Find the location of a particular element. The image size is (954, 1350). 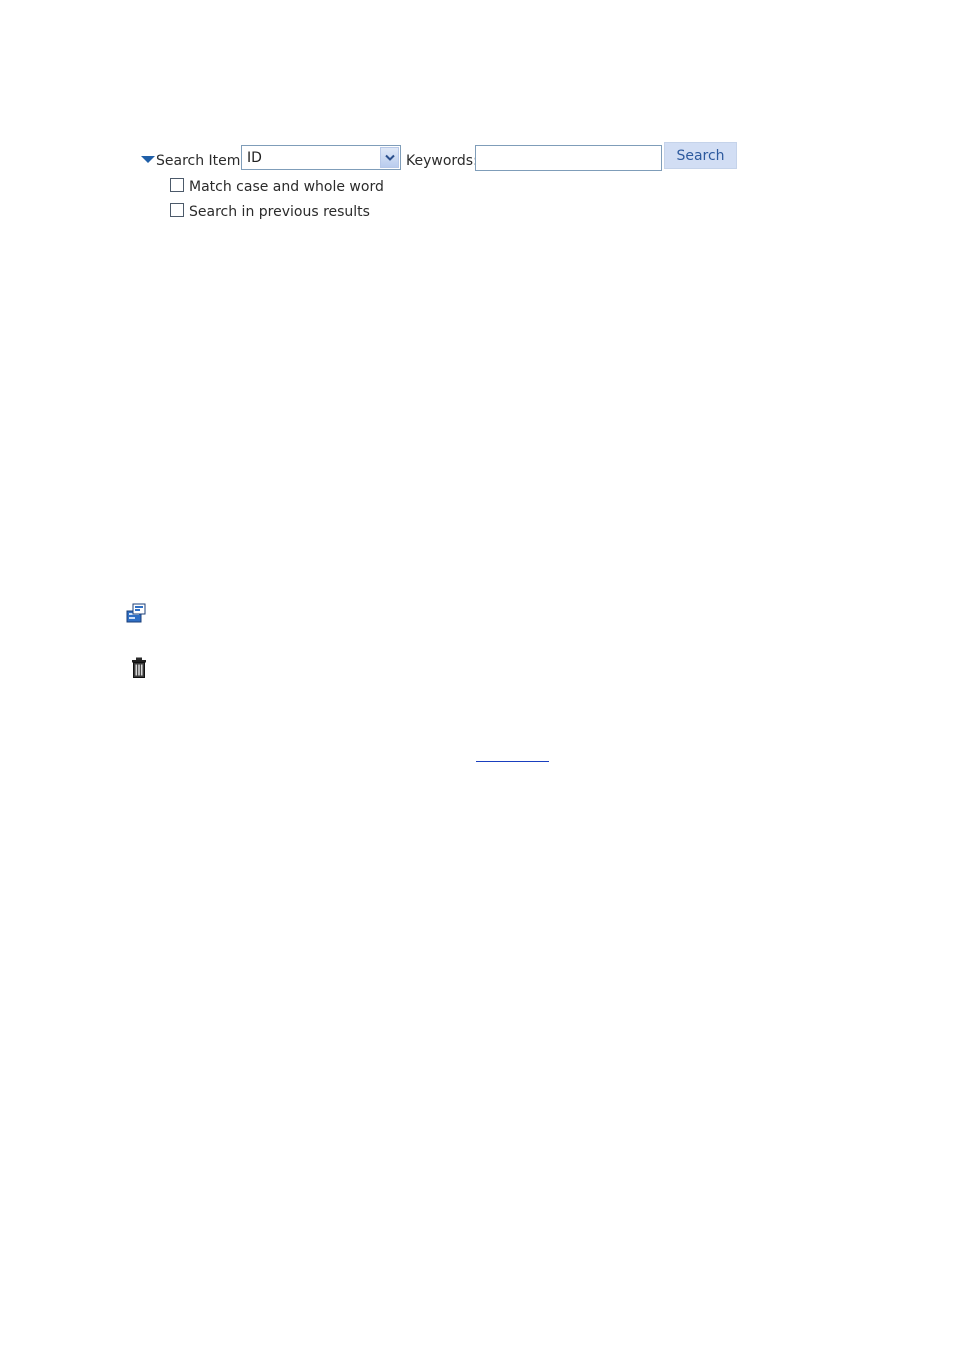

dropdown-arrow-button is located at coordinates (389, 157).